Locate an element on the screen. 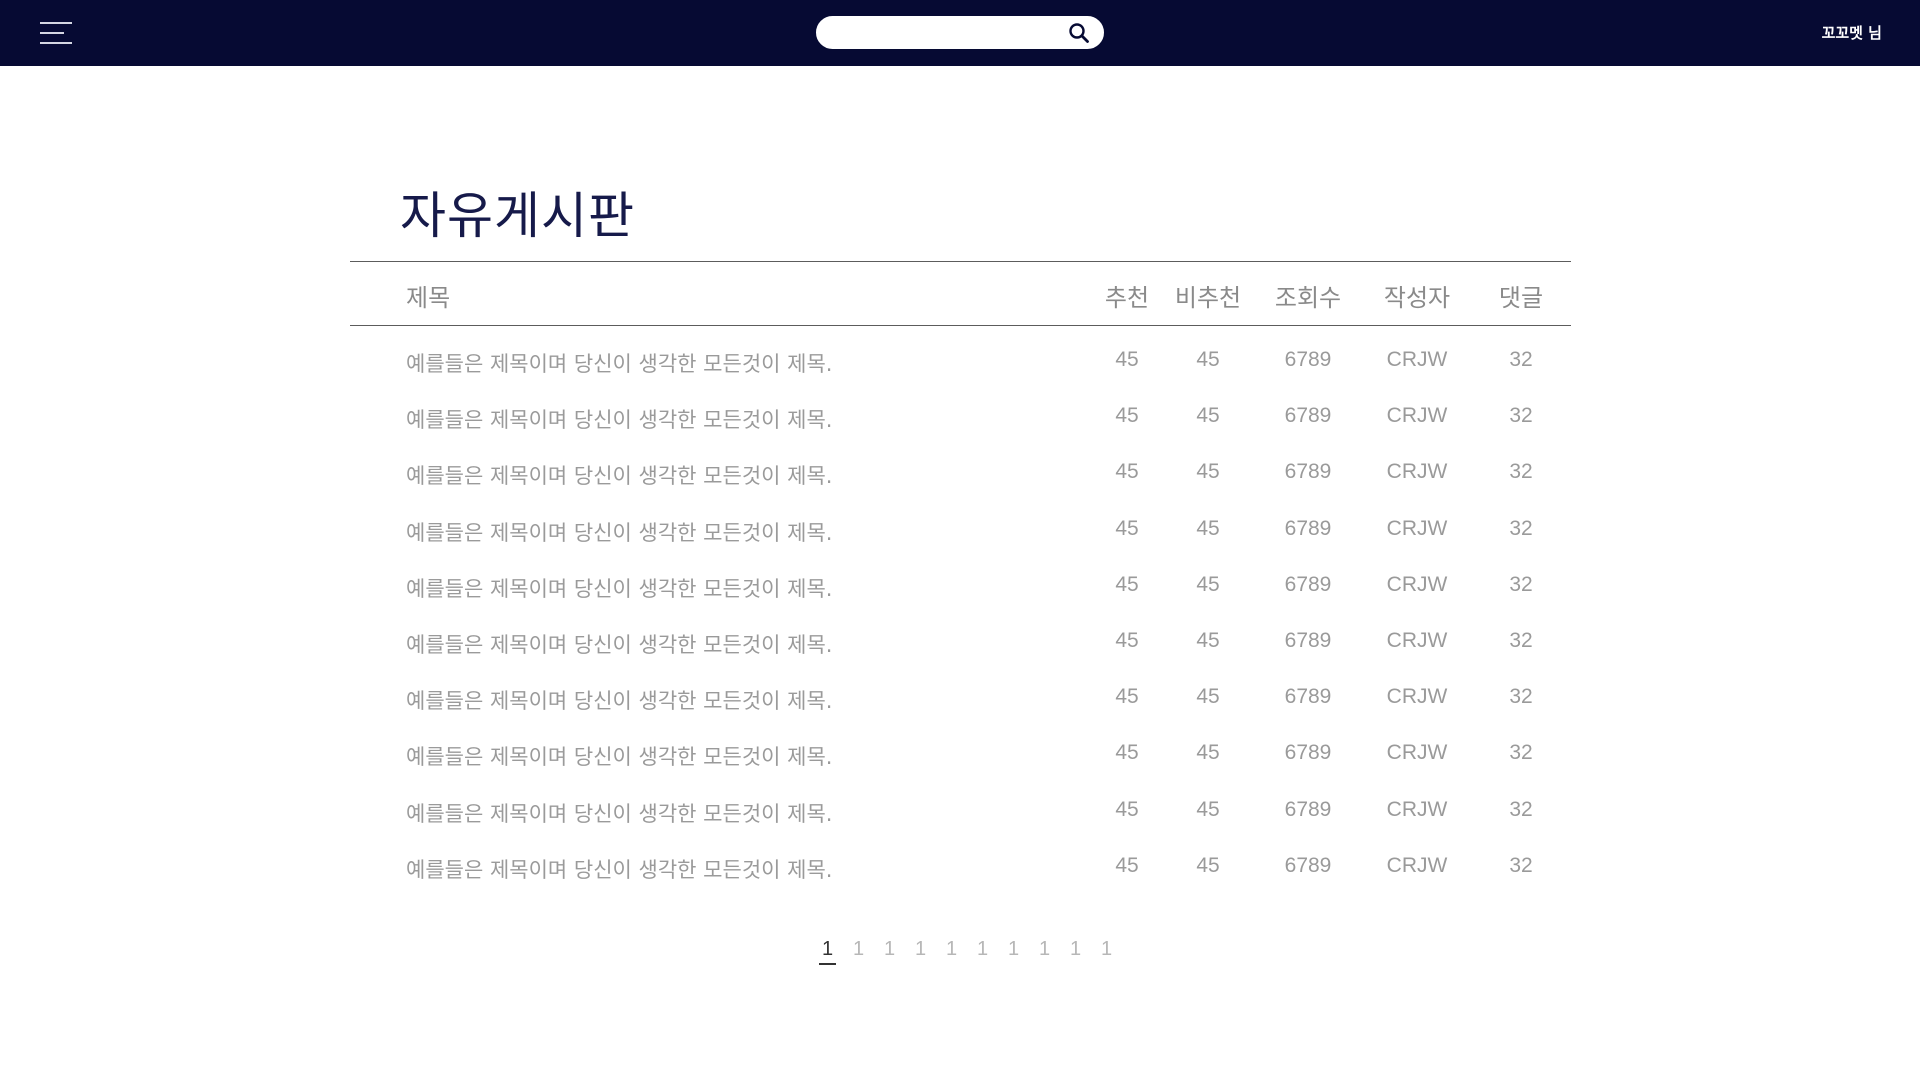 The width and height of the screenshot is (1920, 1080). page-title: 자유게시판 is located at coordinates (517, 216).